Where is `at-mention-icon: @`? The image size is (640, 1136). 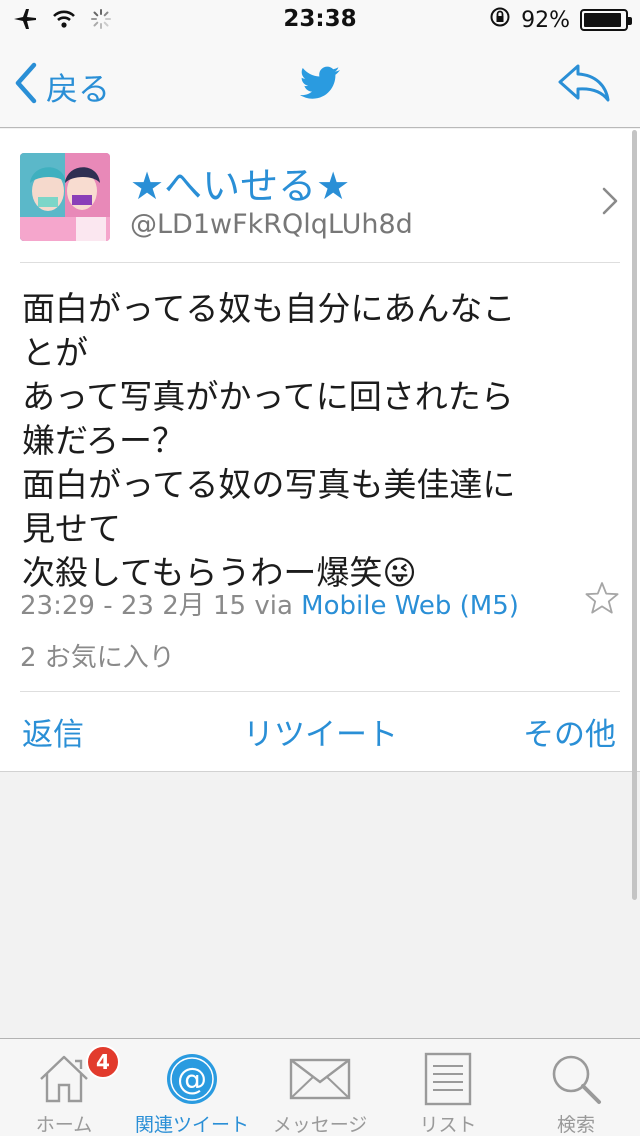
at-mention-icon: @ is located at coordinates (192, 1078).